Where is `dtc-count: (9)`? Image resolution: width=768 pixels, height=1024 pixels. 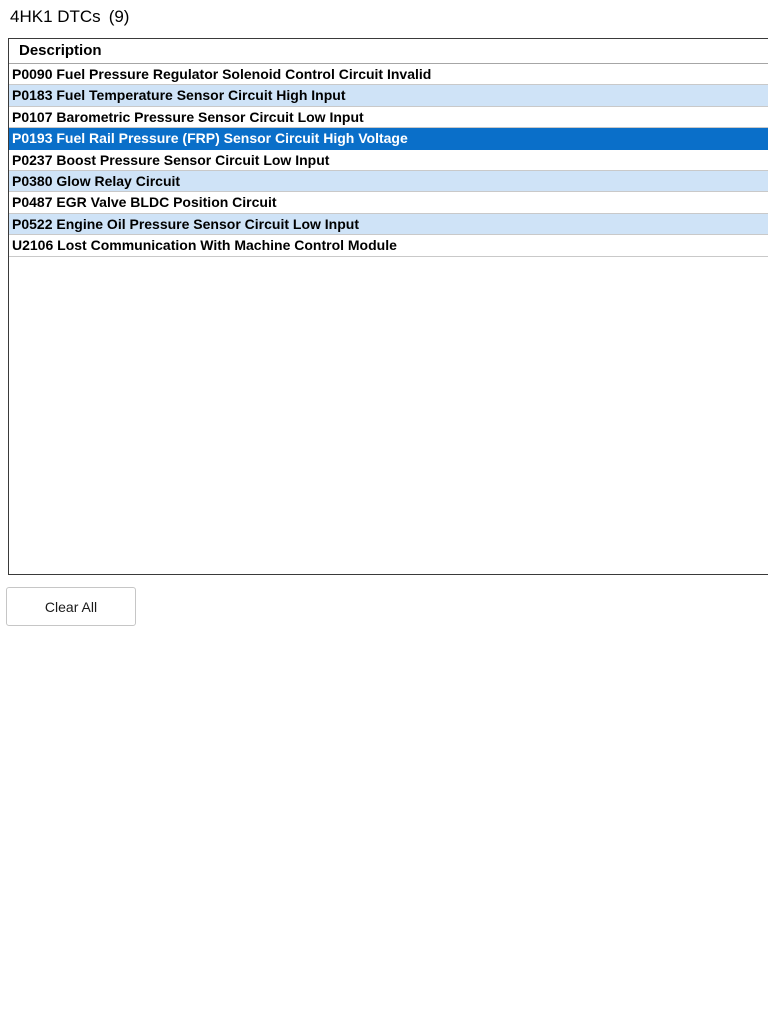 dtc-count: (9) is located at coordinates (119, 16).